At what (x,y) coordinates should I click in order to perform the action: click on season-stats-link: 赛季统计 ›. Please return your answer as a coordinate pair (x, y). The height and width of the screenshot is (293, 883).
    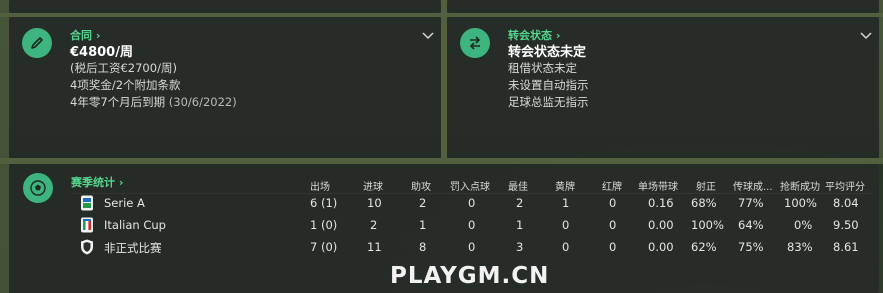
    Looking at the image, I should click on (97, 182).